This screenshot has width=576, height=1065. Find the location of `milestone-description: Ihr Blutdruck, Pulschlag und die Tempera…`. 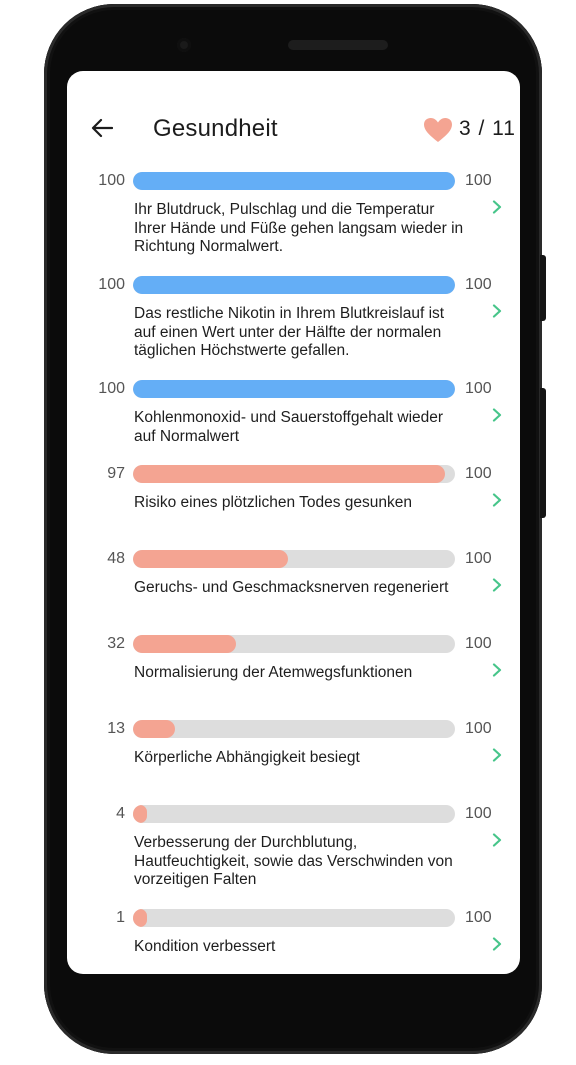

milestone-description: Ihr Blutdruck, Pulschlag und die Tempera… is located at coordinates (299, 228).